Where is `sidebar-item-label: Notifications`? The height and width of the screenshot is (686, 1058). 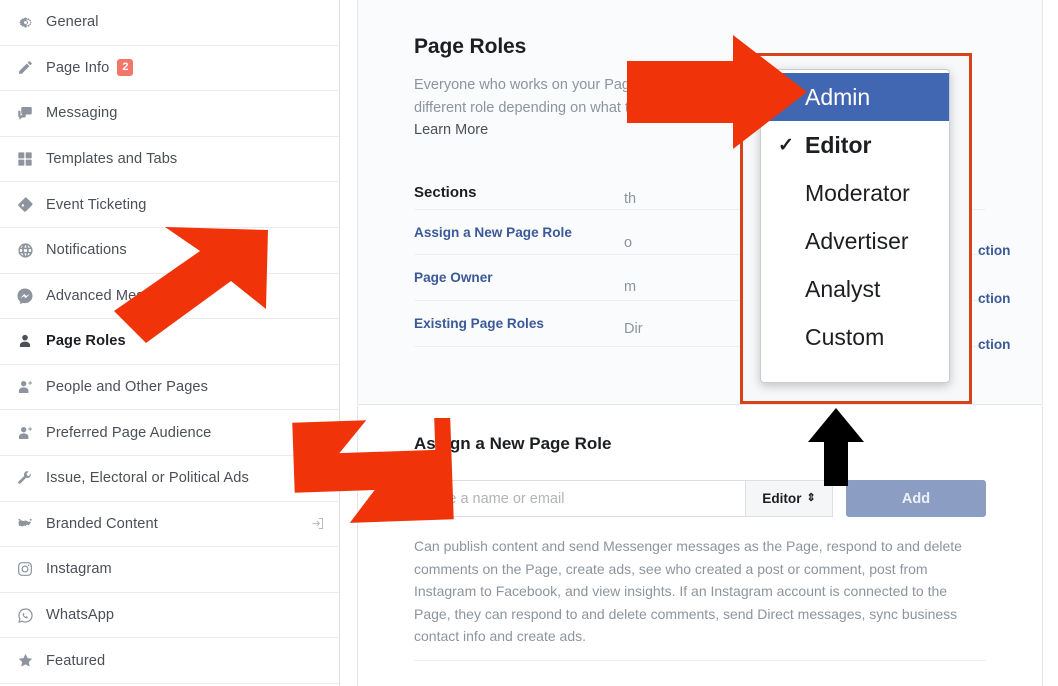
sidebar-item-label: Notifications is located at coordinates (86, 250).